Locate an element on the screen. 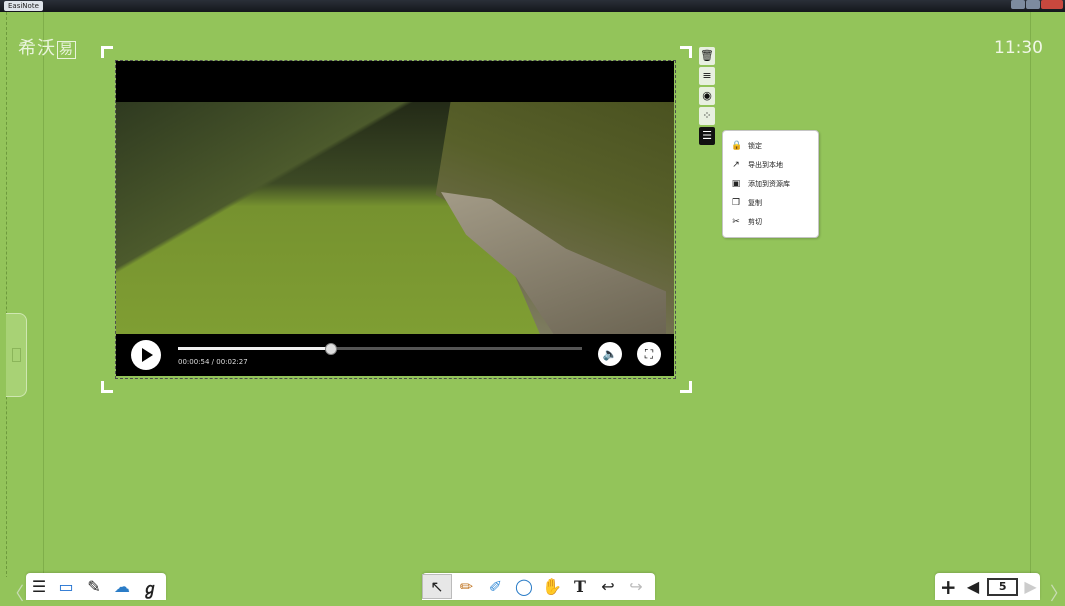 The image size is (1065, 606). screen-icon: ▭ is located at coordinates (66, 586).